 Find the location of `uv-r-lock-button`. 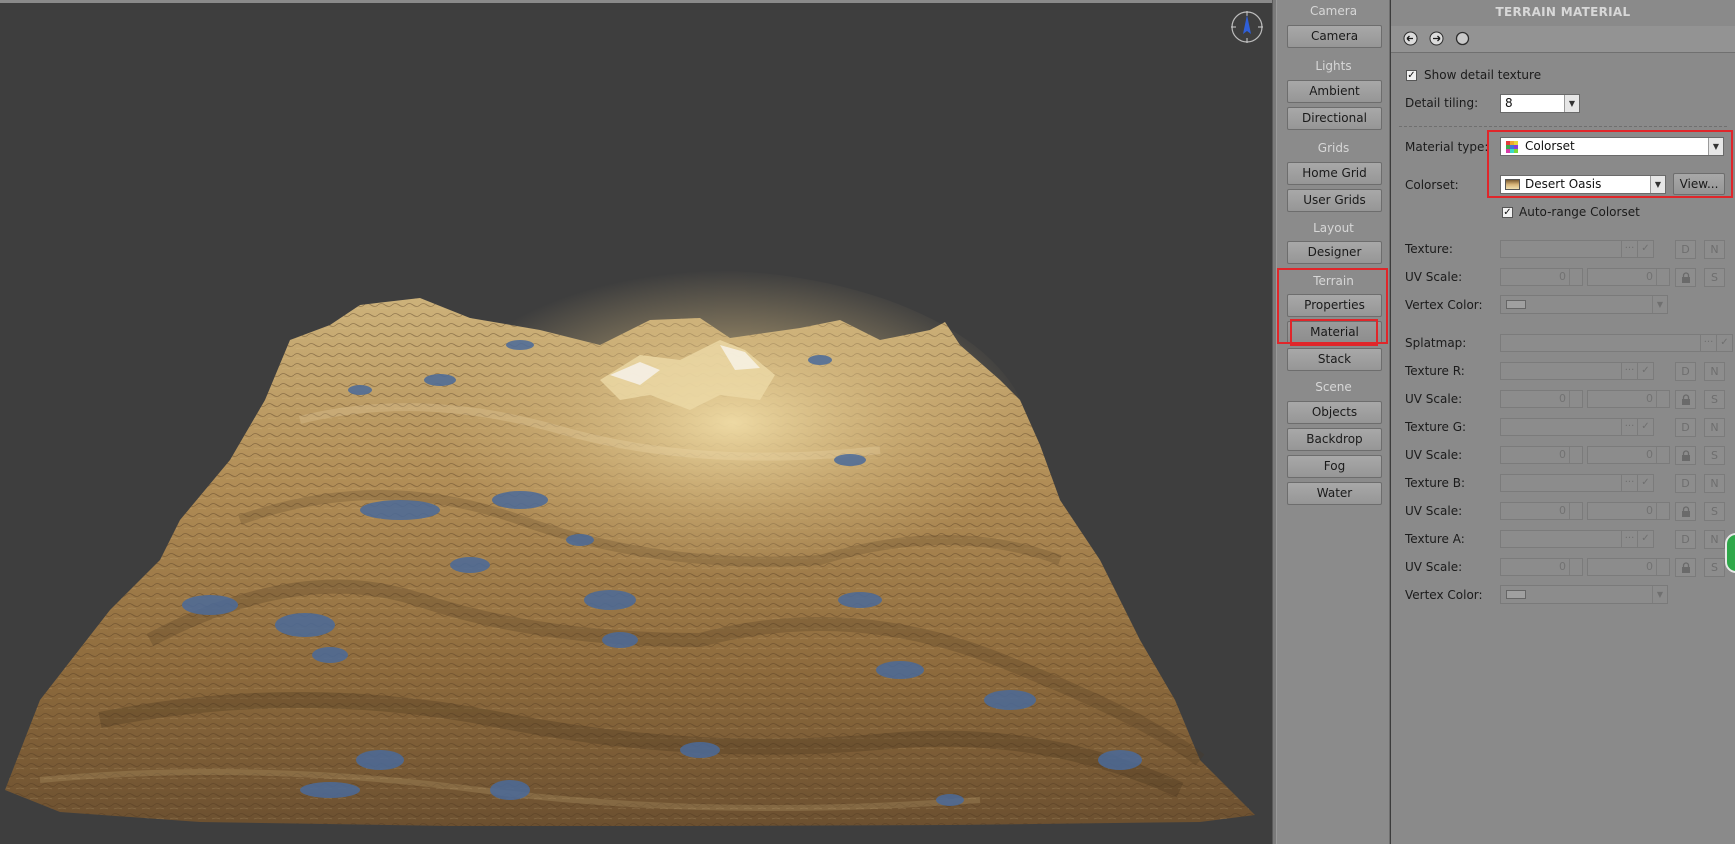

uv-r-lock-button is located at coordinates (1685, 399).